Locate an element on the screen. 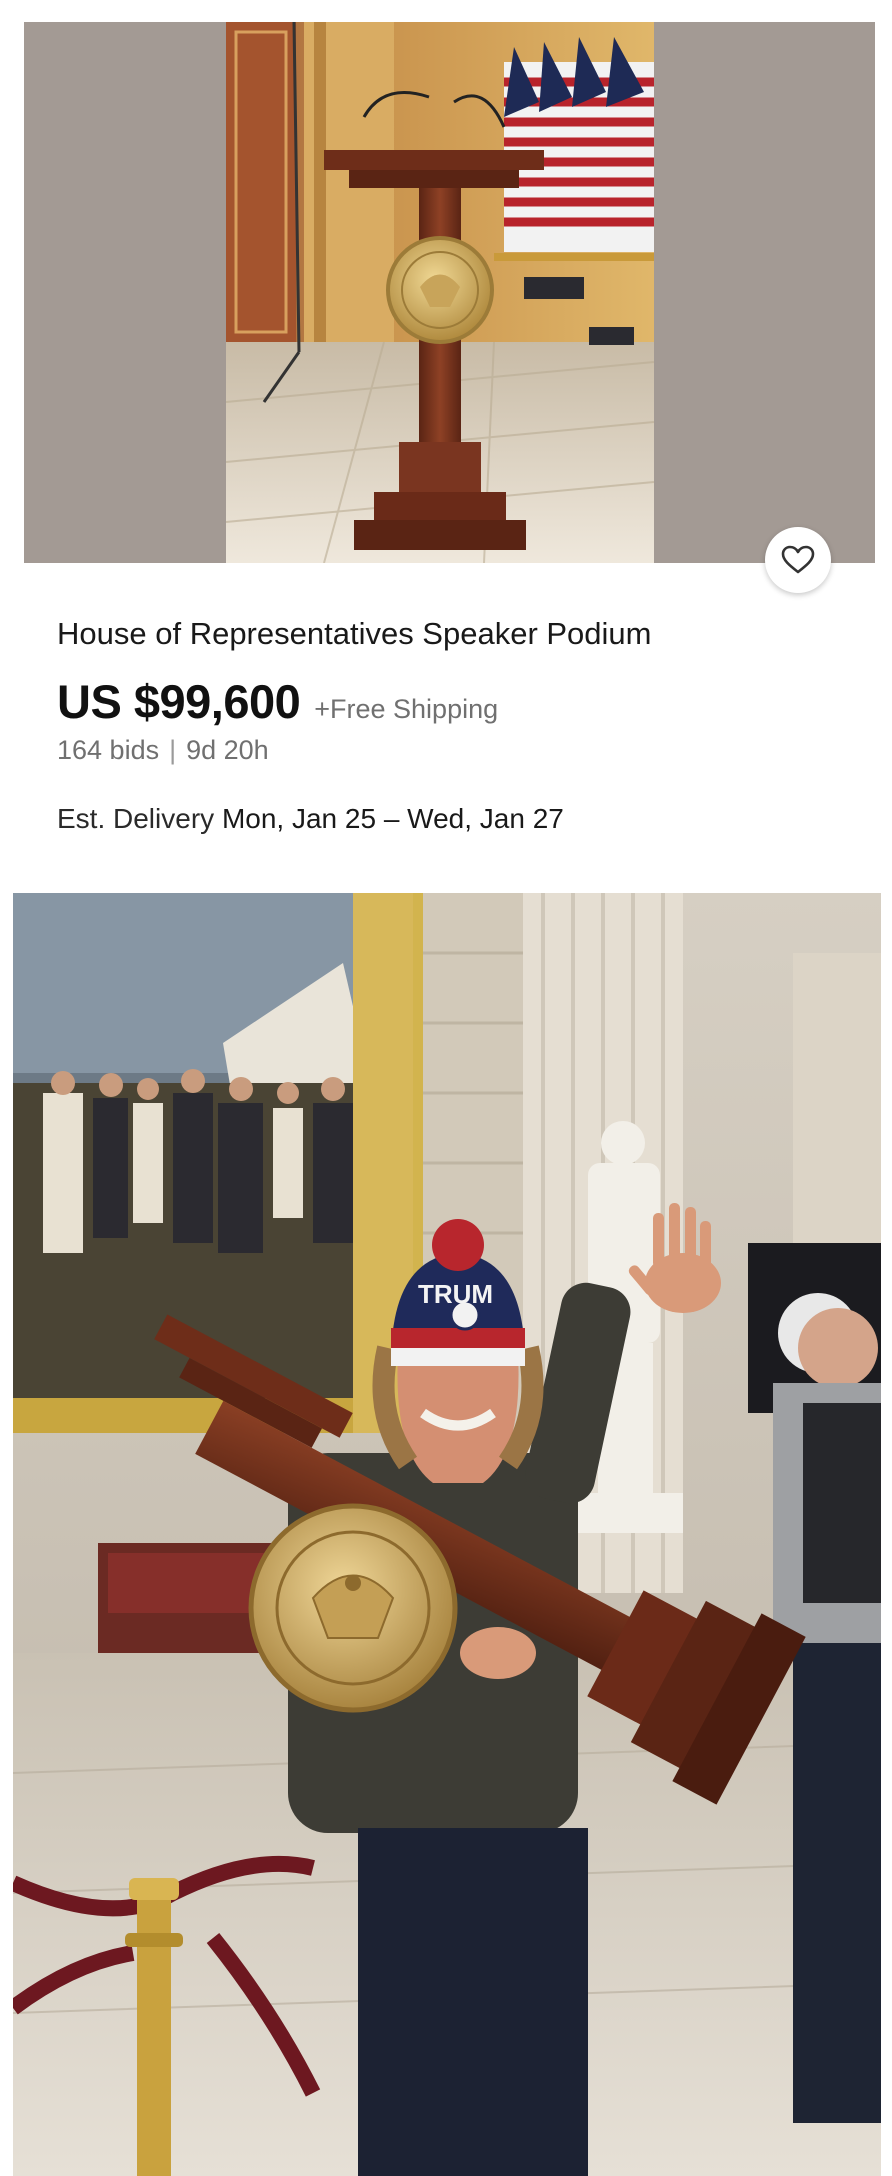 Image resolution: width=892 pixels, height=2176 pixels. bid-count: 164 bids is located at coordinates (108, 750).